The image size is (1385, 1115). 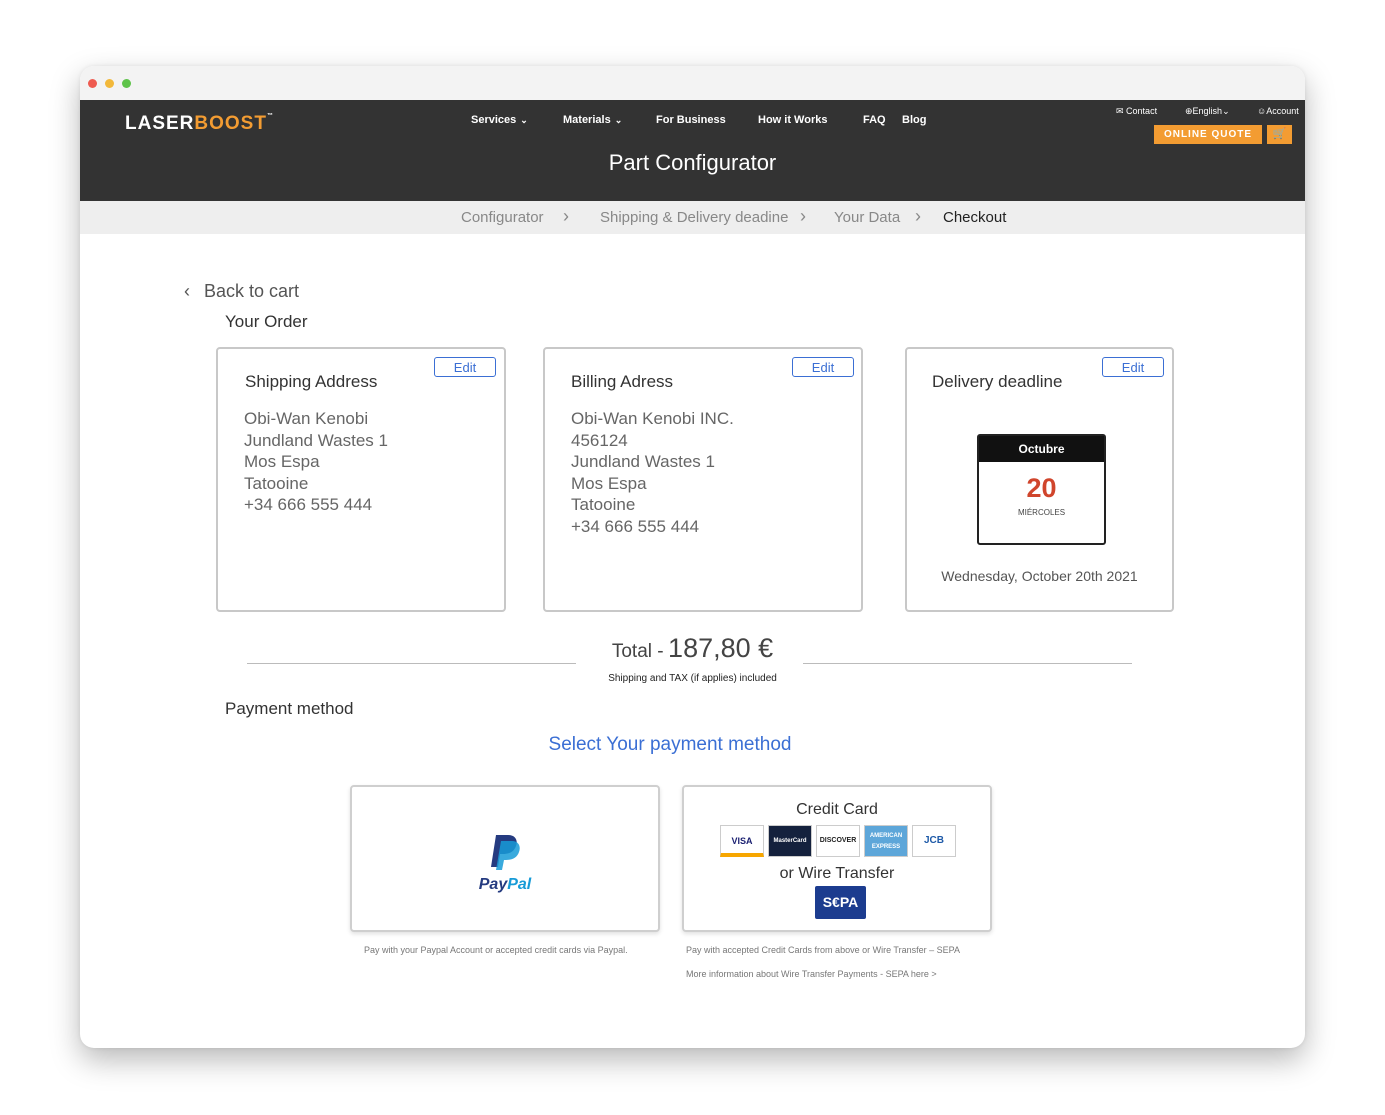 I want to click on window-titlebar, so click(x=692, y=83).